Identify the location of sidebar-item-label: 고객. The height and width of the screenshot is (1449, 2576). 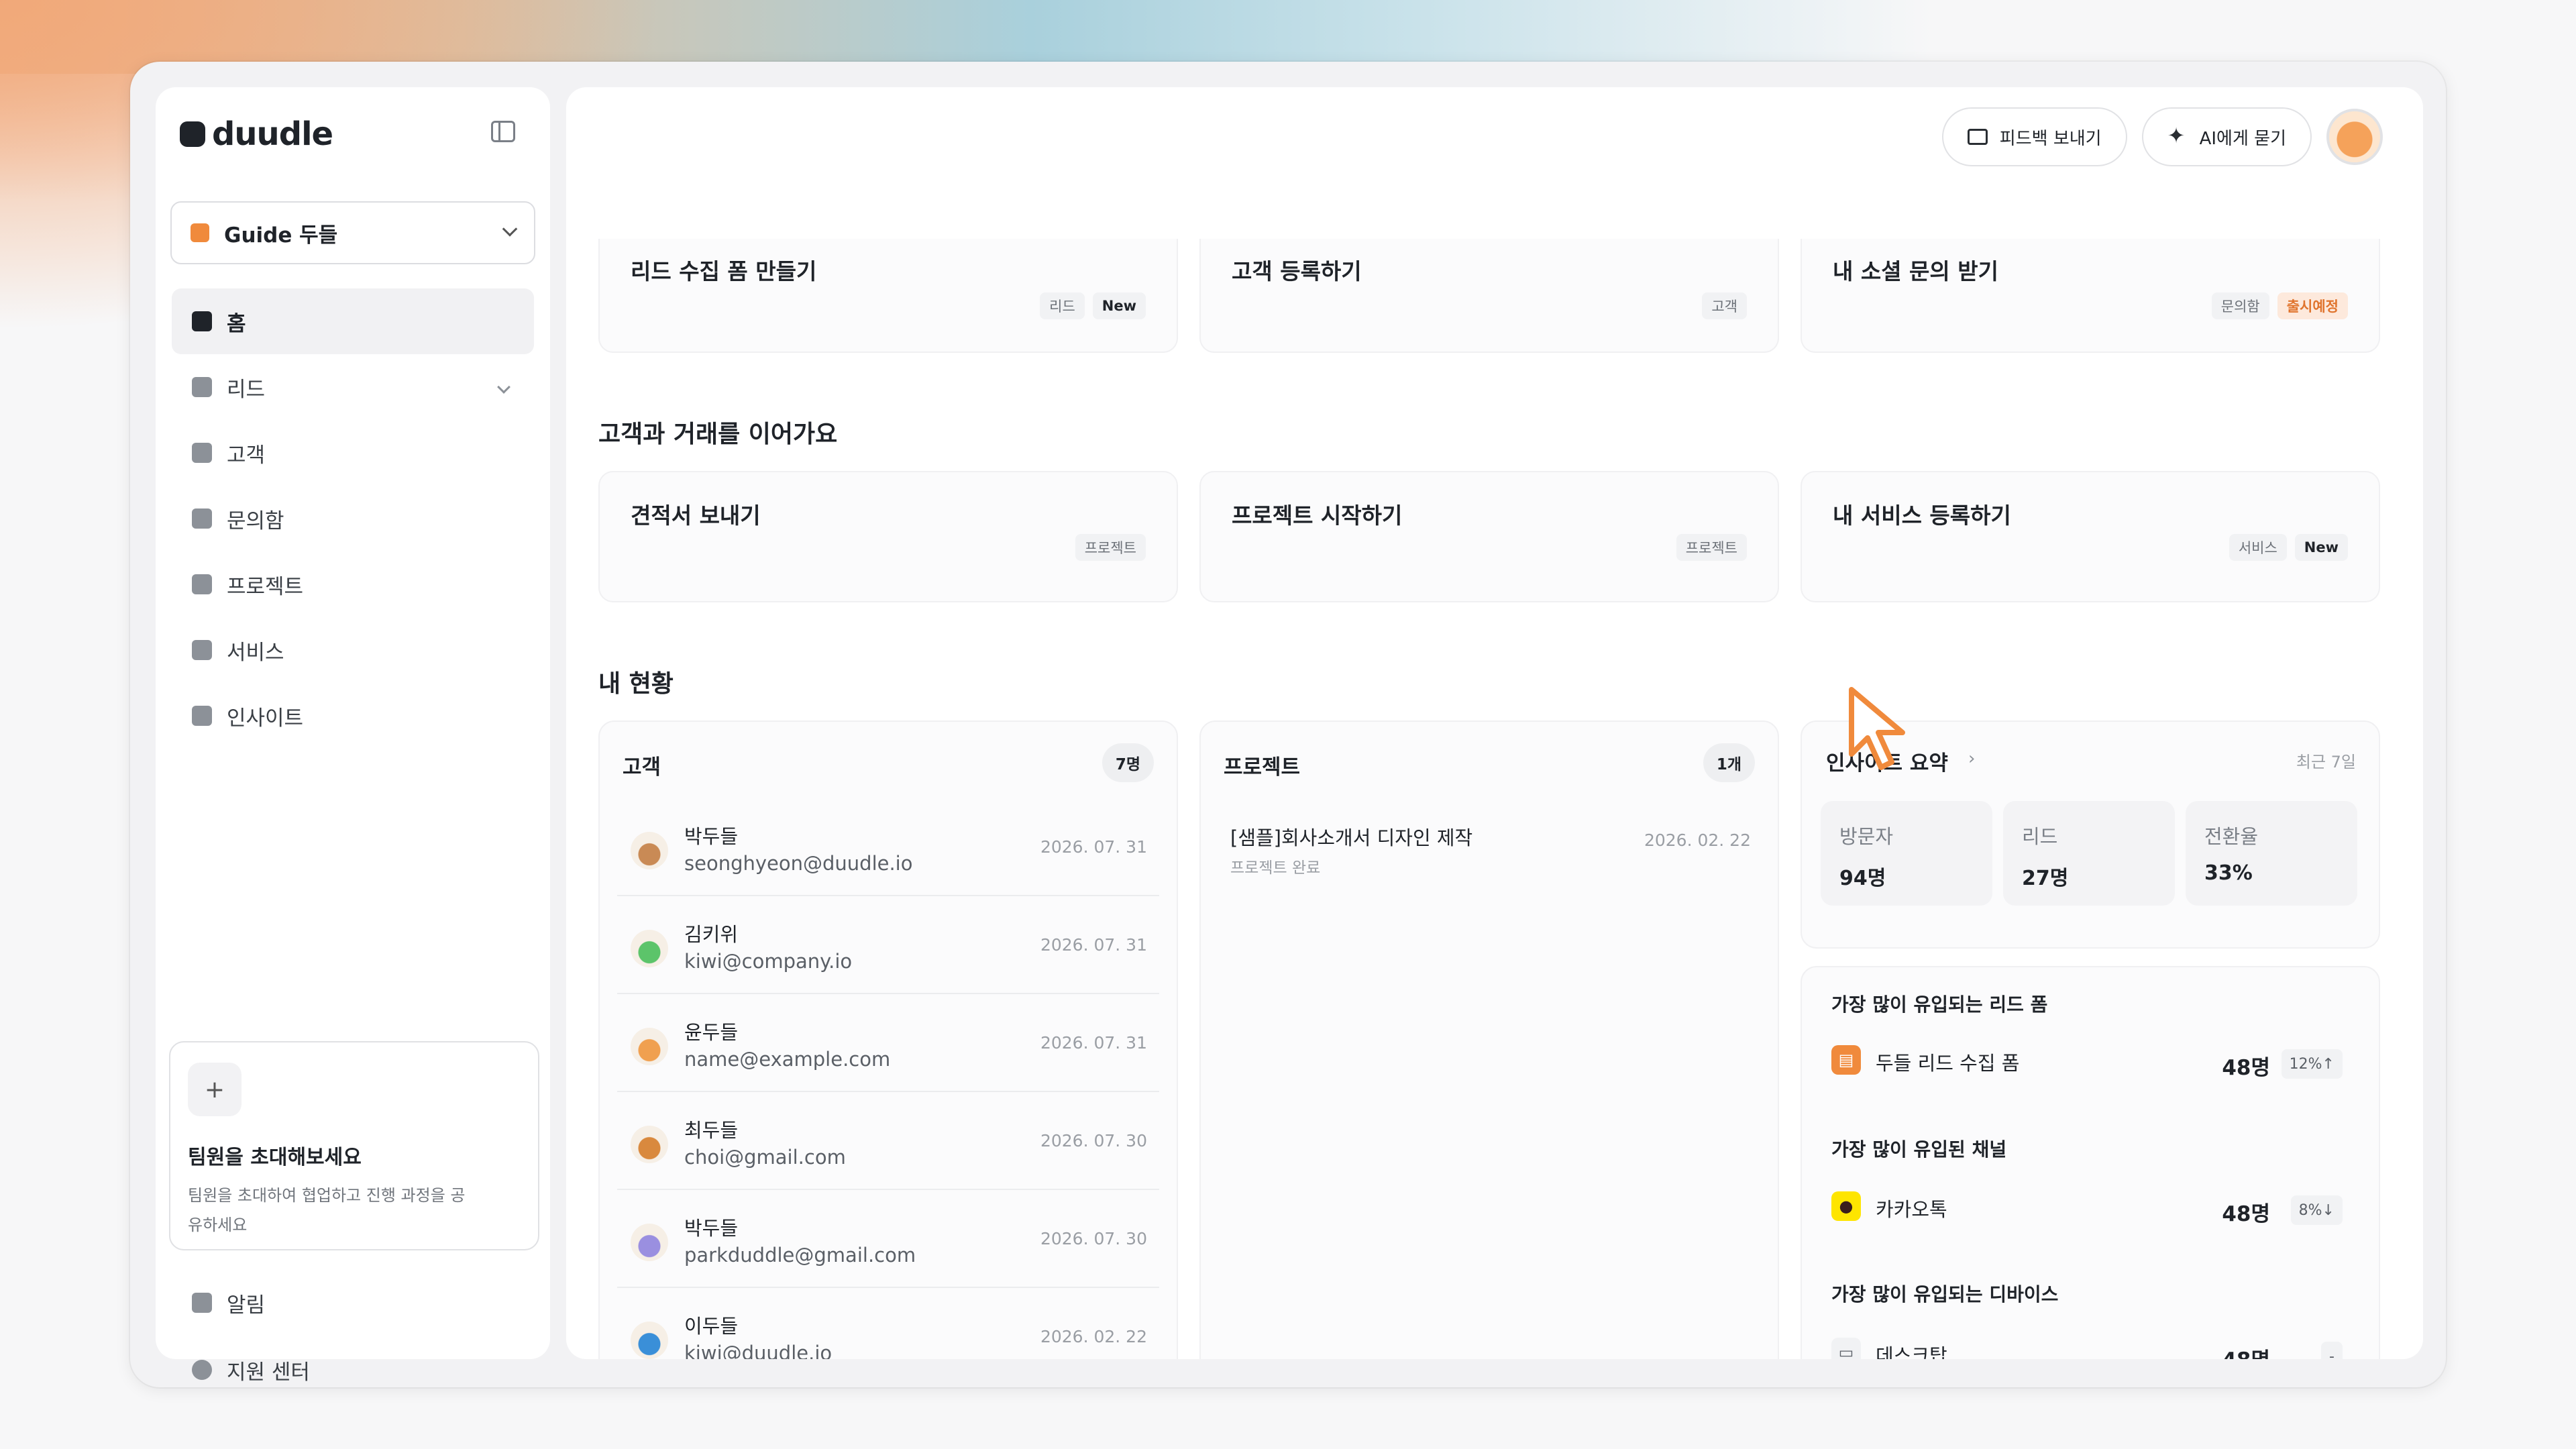
(246, 455).